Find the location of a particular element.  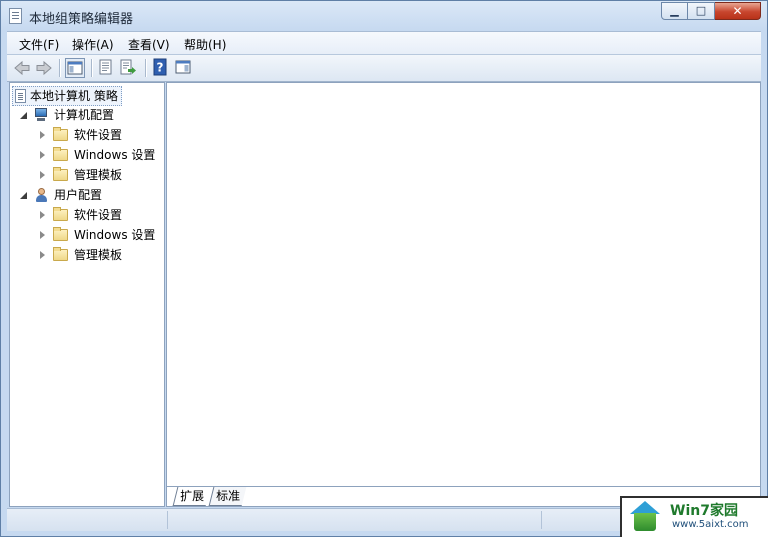

tab-label: 扩展 is located at coordinates (192, 496).